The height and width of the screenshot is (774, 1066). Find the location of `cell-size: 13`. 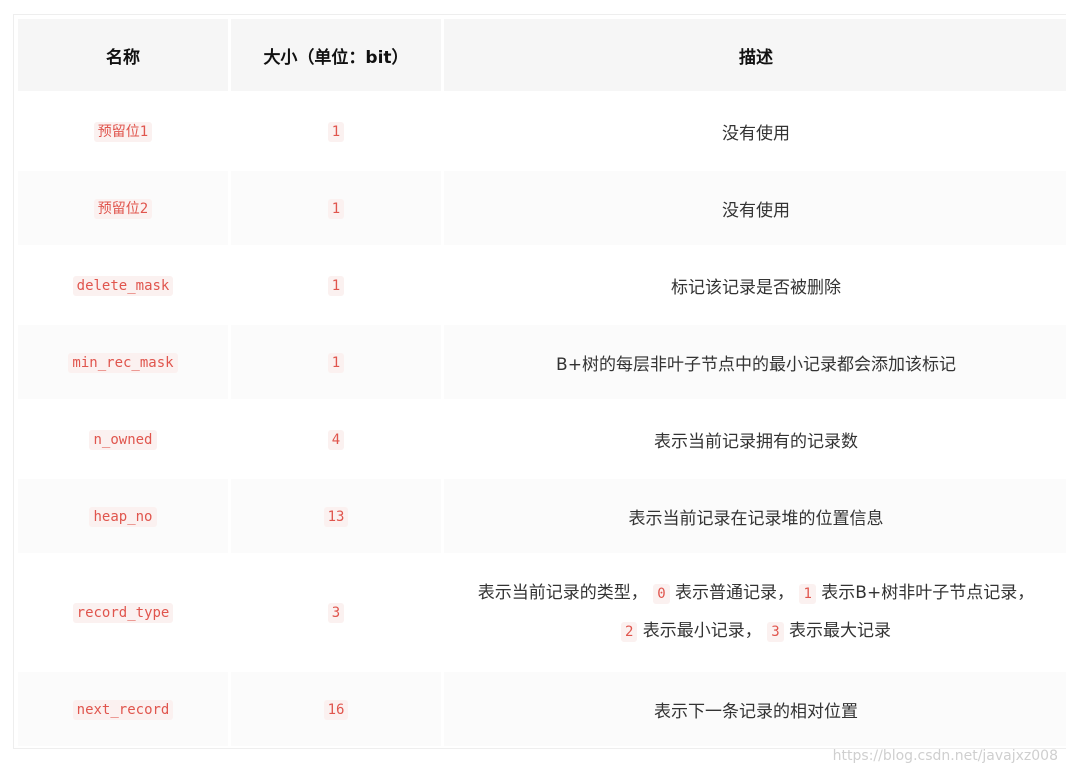

cell-size: 13 is located at coordinates (336, 516).